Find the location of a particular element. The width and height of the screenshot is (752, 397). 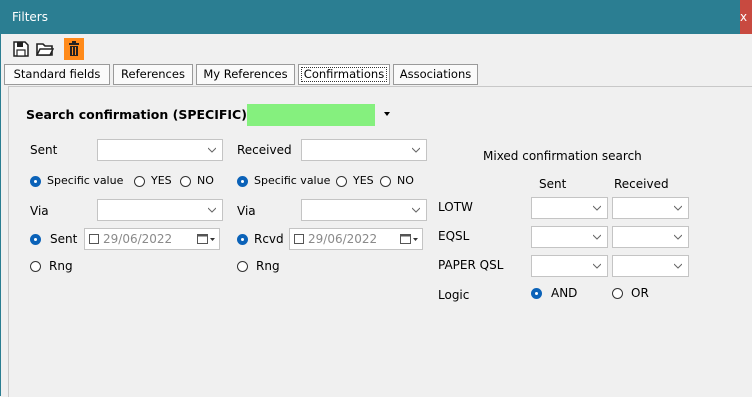

sent-date-picker: 29/06/2022 is located at coordinates (152, 239).